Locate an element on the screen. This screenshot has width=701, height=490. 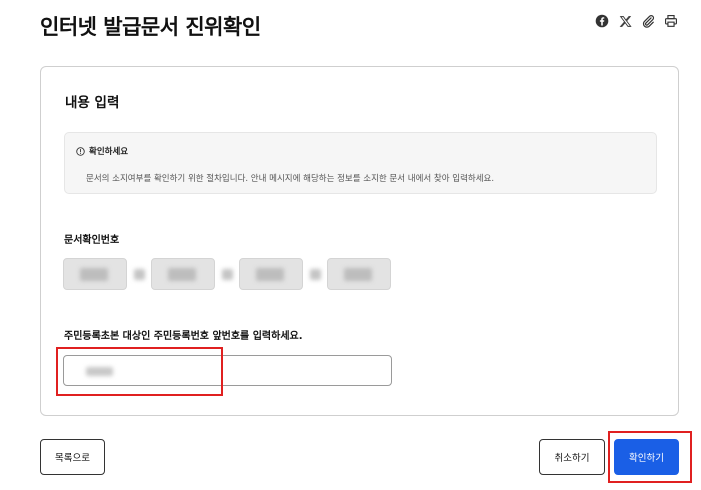
notice-title-text: 확인하세요 is located at coordinates (109, 152).